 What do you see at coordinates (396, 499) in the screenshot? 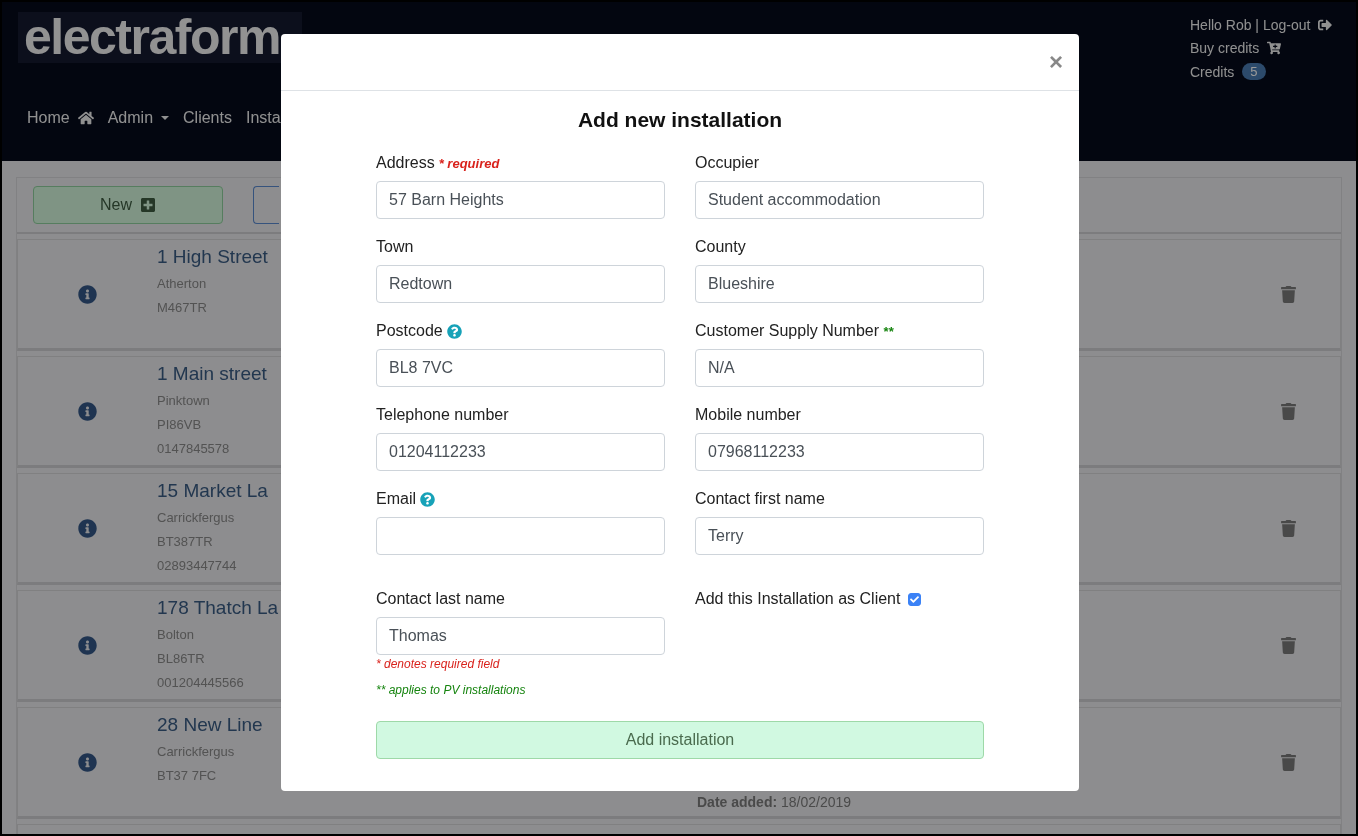
I see `field-label: Email` at bounding box center [396, 499].